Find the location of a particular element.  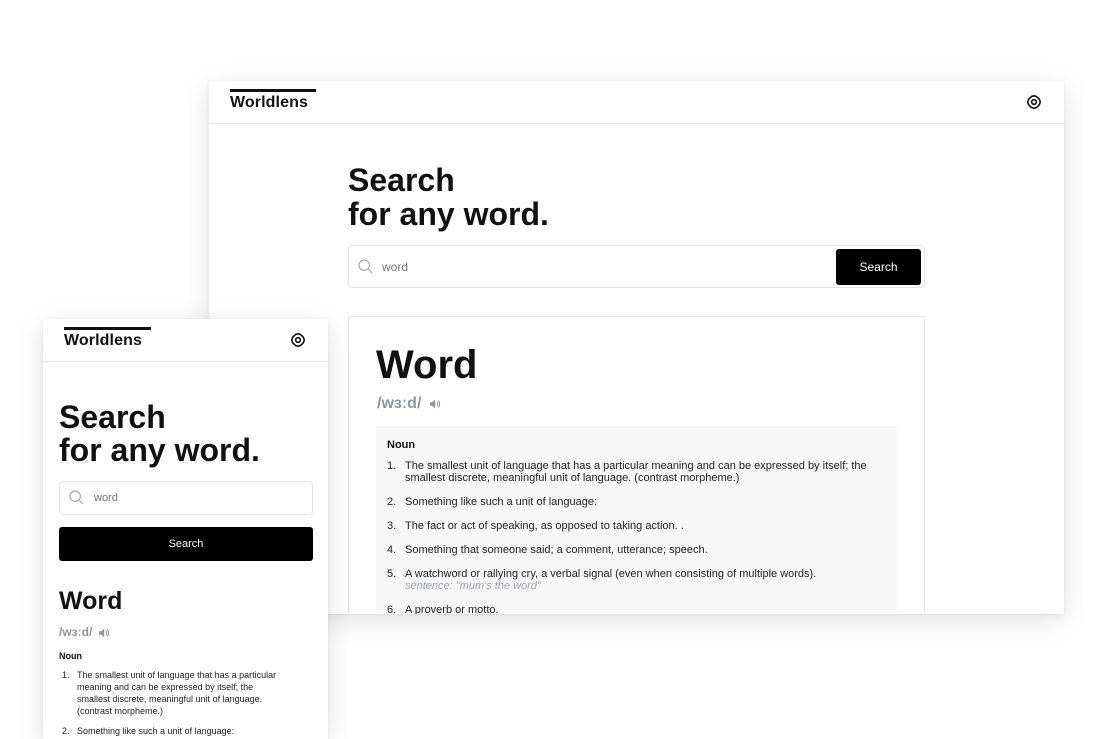

mobile-header: Worldlens is located at coordinates (185, 340).